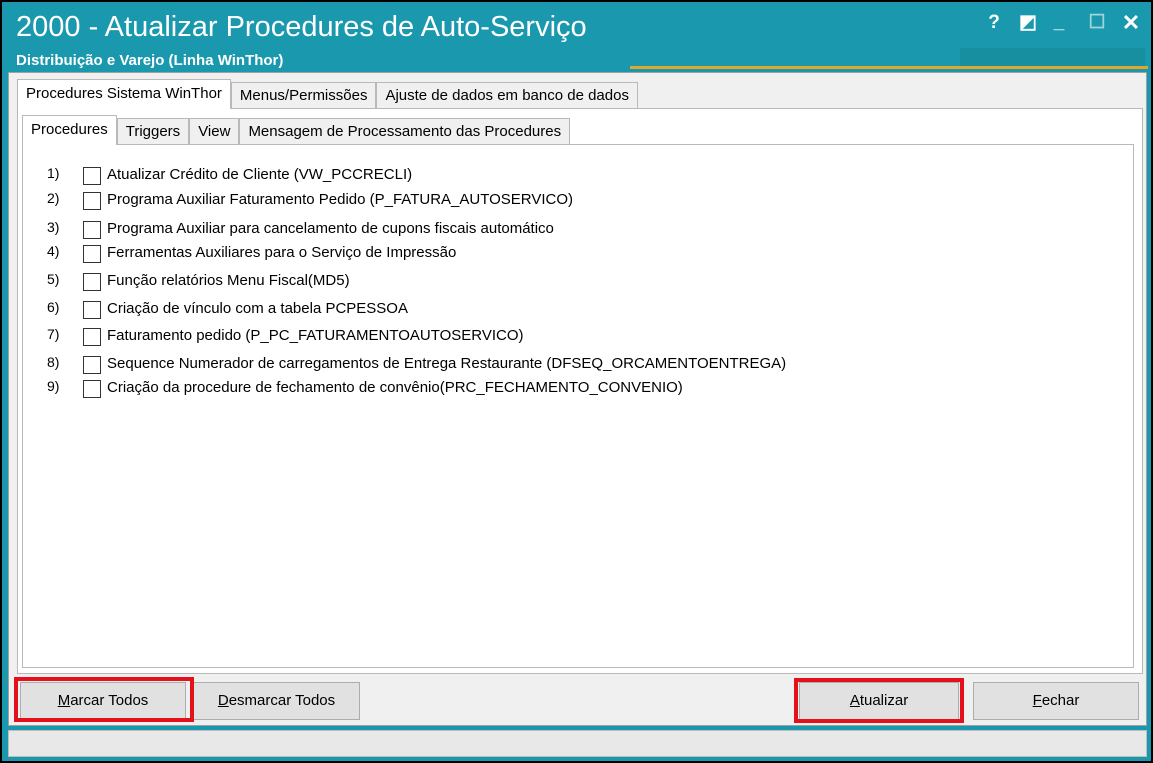  Describe the element at coordinates (53, 362) in the screenshot. I see `procedure-number: 8)` at that location.